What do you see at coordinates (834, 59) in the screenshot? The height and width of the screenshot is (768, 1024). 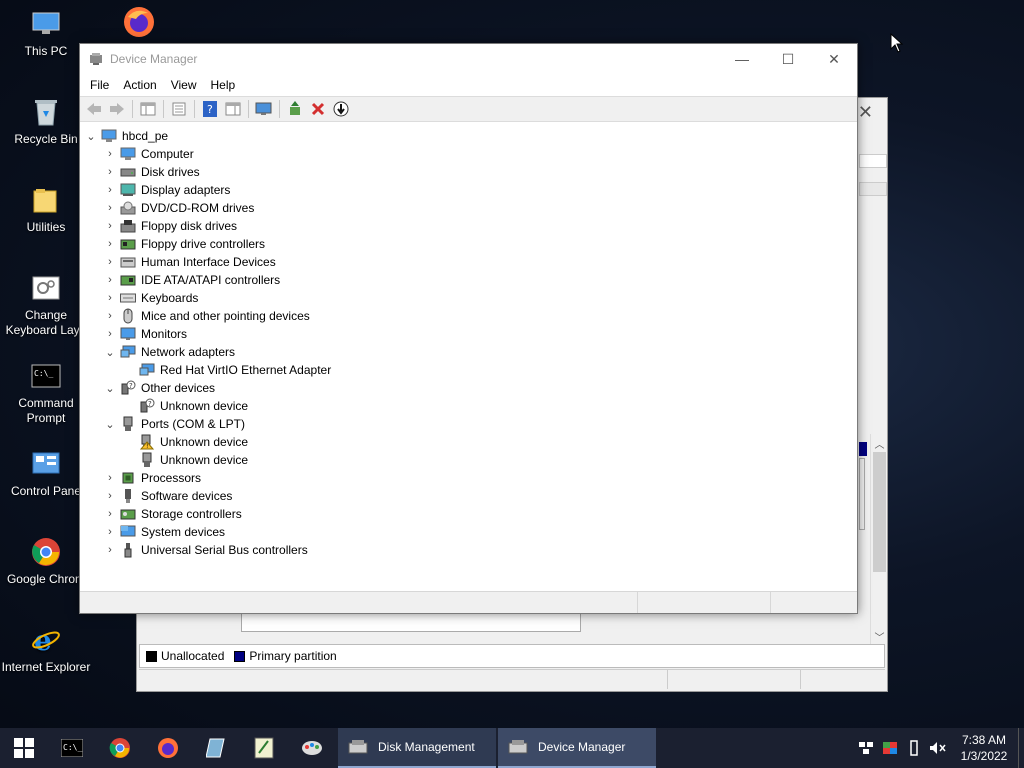 I see `close-button: ✕` at bounding box center [834, 59].